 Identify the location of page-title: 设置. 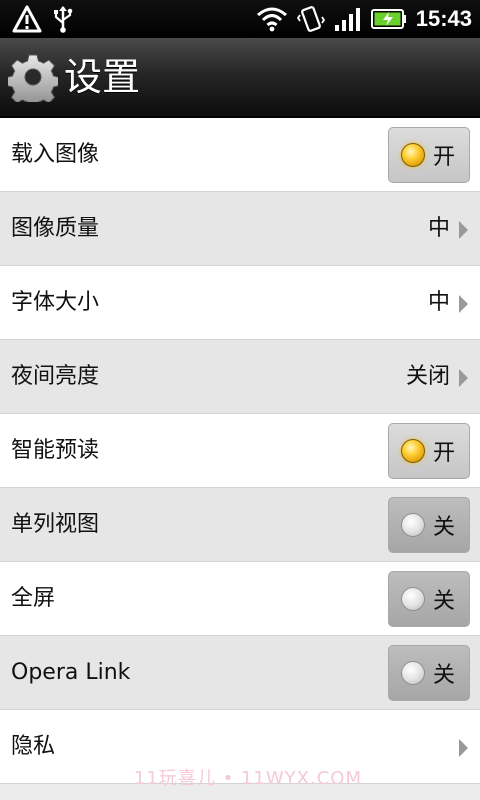
(102, 77).